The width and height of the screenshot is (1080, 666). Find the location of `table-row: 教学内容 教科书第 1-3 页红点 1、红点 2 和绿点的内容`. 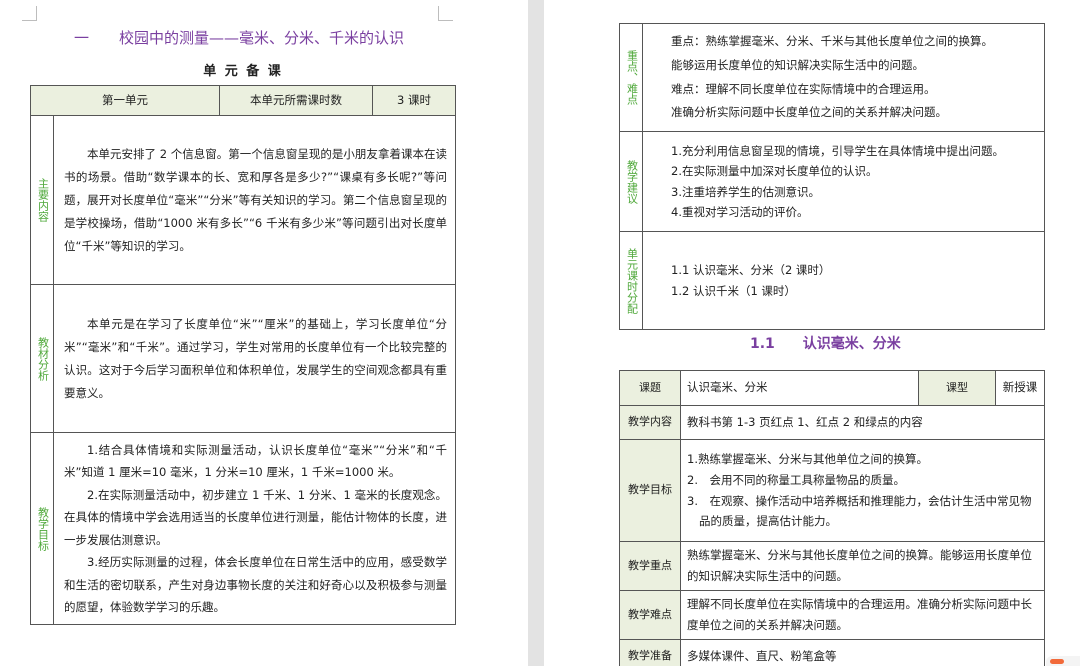

table-row: 教学内容 教科书第 1-3 页红点 1、红点 2 和绿点的内容 is located at coordinates (832, 422).